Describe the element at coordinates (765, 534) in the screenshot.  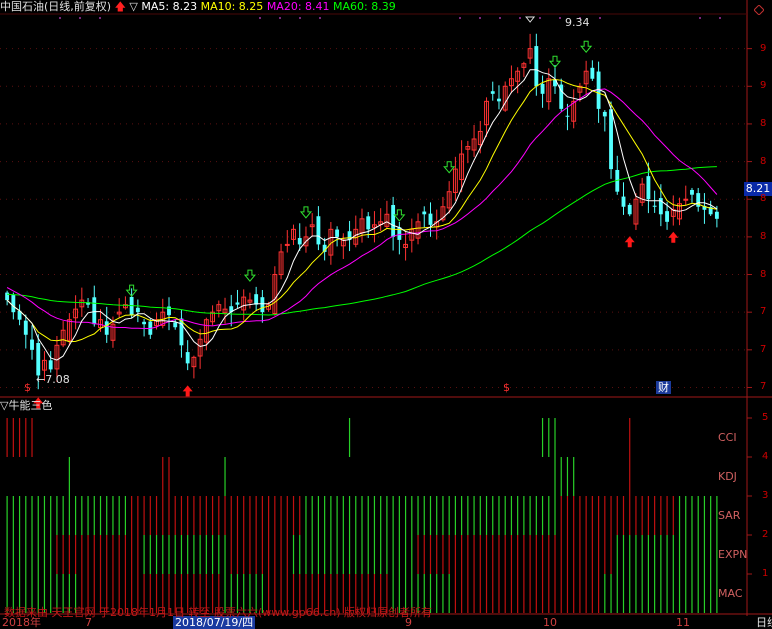
I see `indicator-y-tick: 2` at that location.